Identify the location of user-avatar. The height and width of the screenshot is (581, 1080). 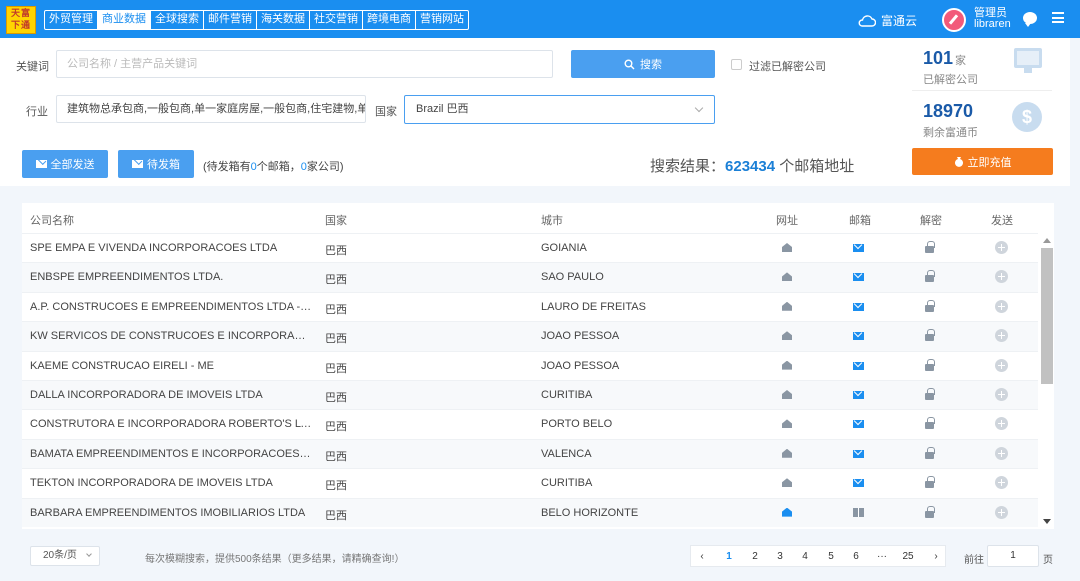
(954, 20).